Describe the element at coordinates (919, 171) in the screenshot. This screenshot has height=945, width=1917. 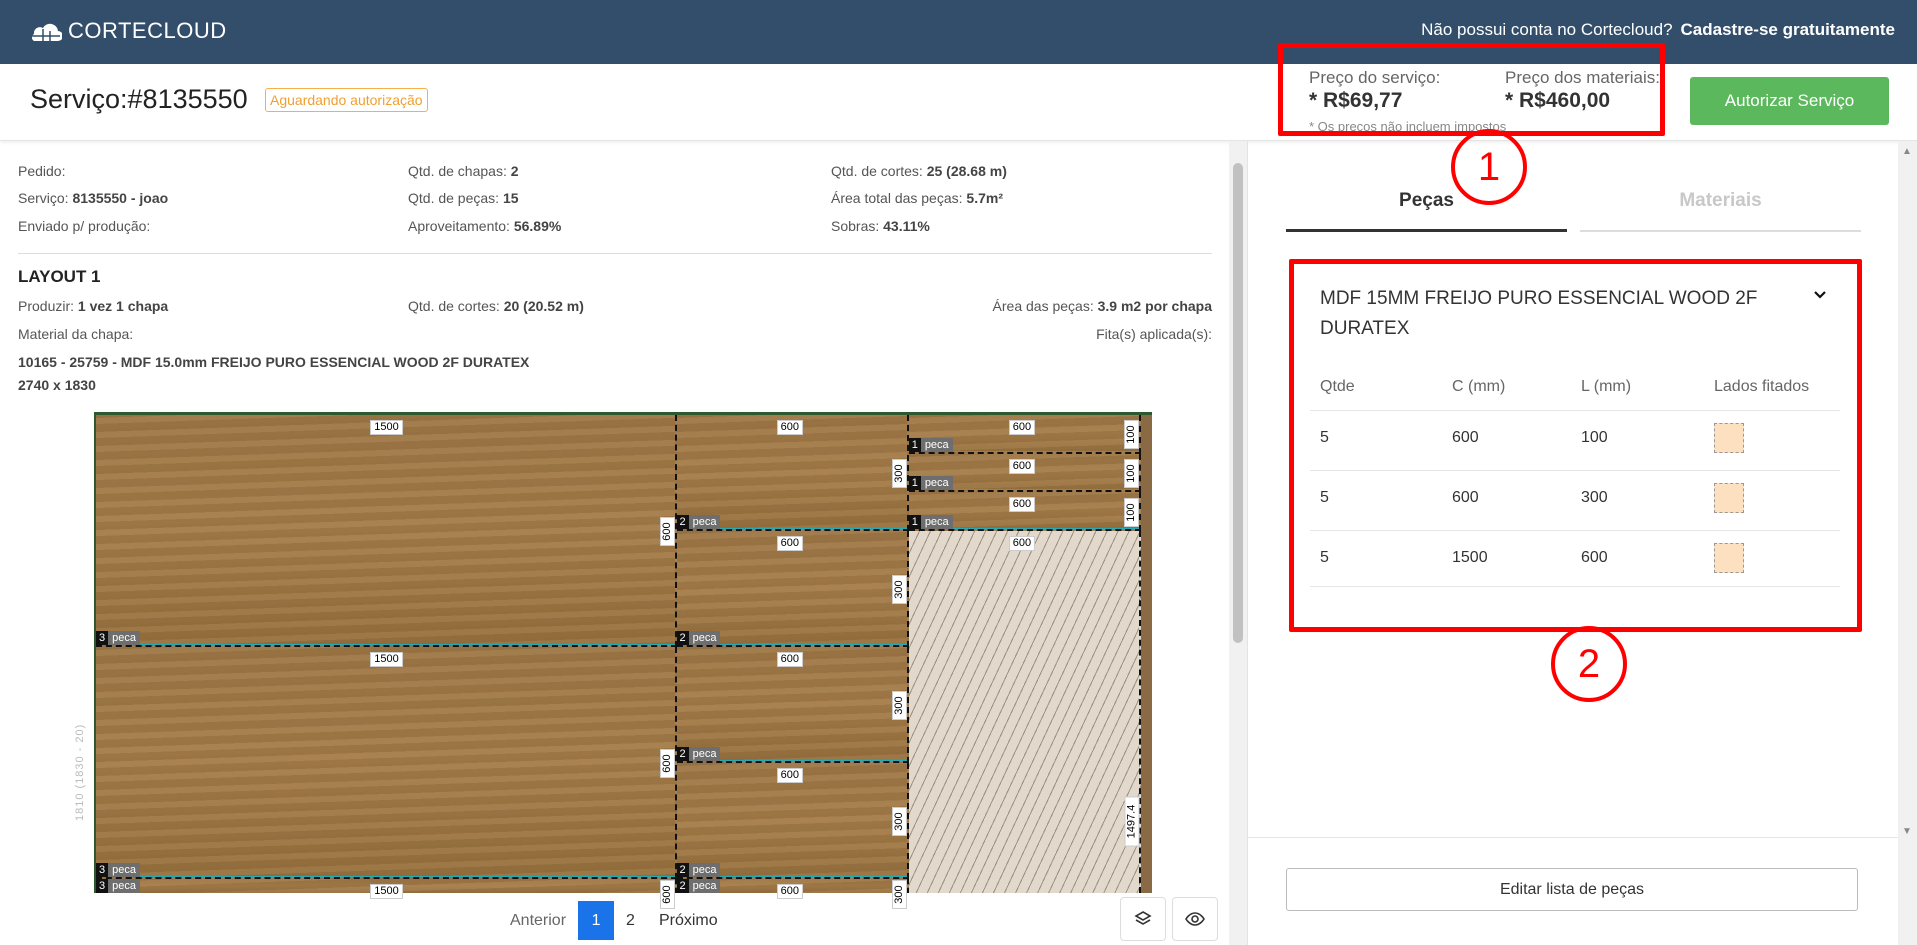
I see `cortes-field: Qtd. de cortes: 25 (28.68 m)` at that location.